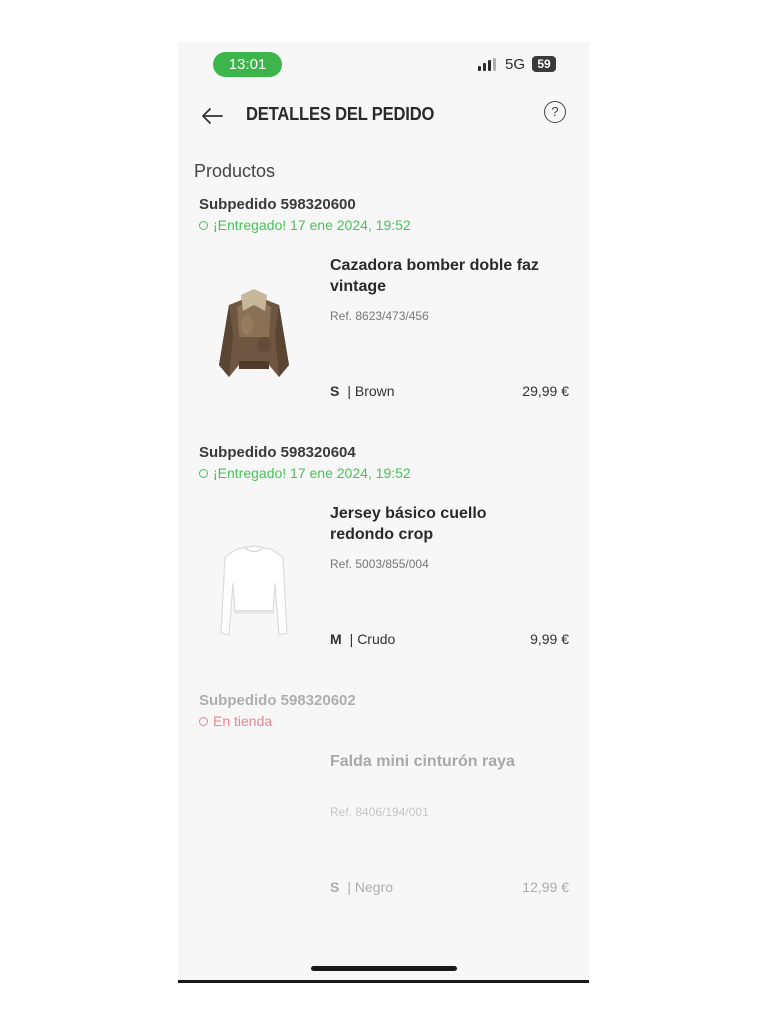 This screenshot has height=1024, width=768. What do you see at coordinates (545, 391) in the screenshot?
I see `product-price: 29,99 €` at bounding box center [545, 391].